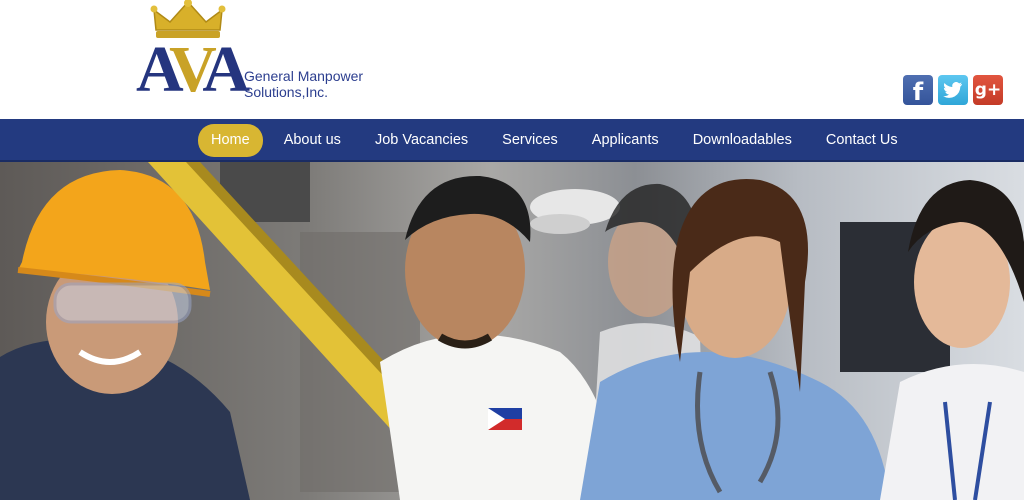 This screenshot has width=1024, height=500. I want to click on nav-item-about-us: About us, so click(312, 140).